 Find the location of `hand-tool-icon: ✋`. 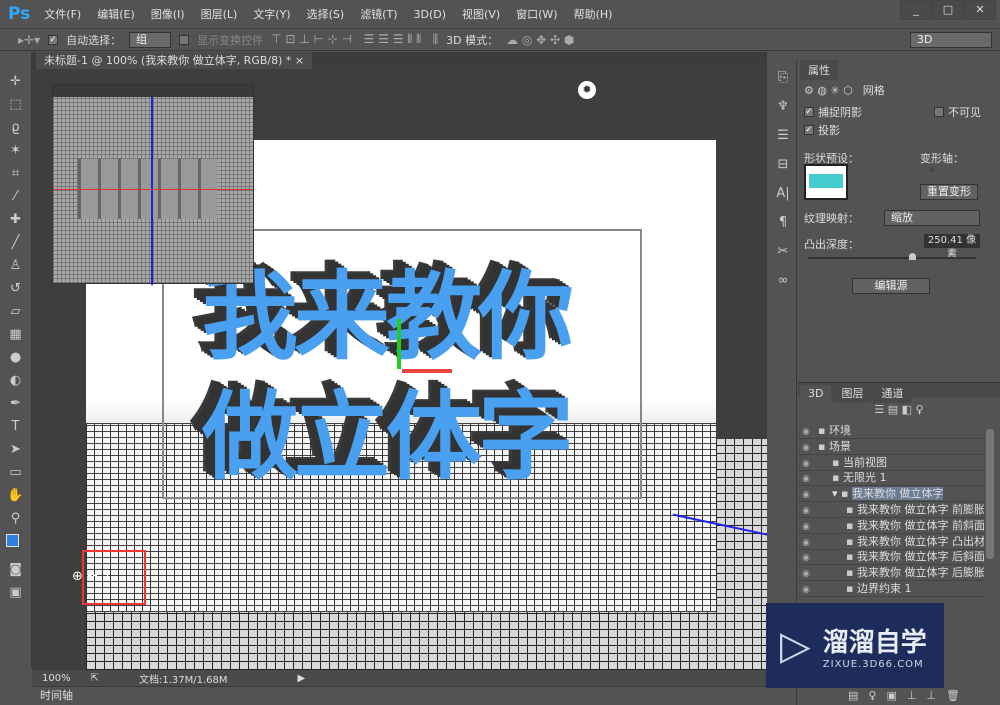

hand-tool-icon: ✋ is located at coordinates (15, 496).